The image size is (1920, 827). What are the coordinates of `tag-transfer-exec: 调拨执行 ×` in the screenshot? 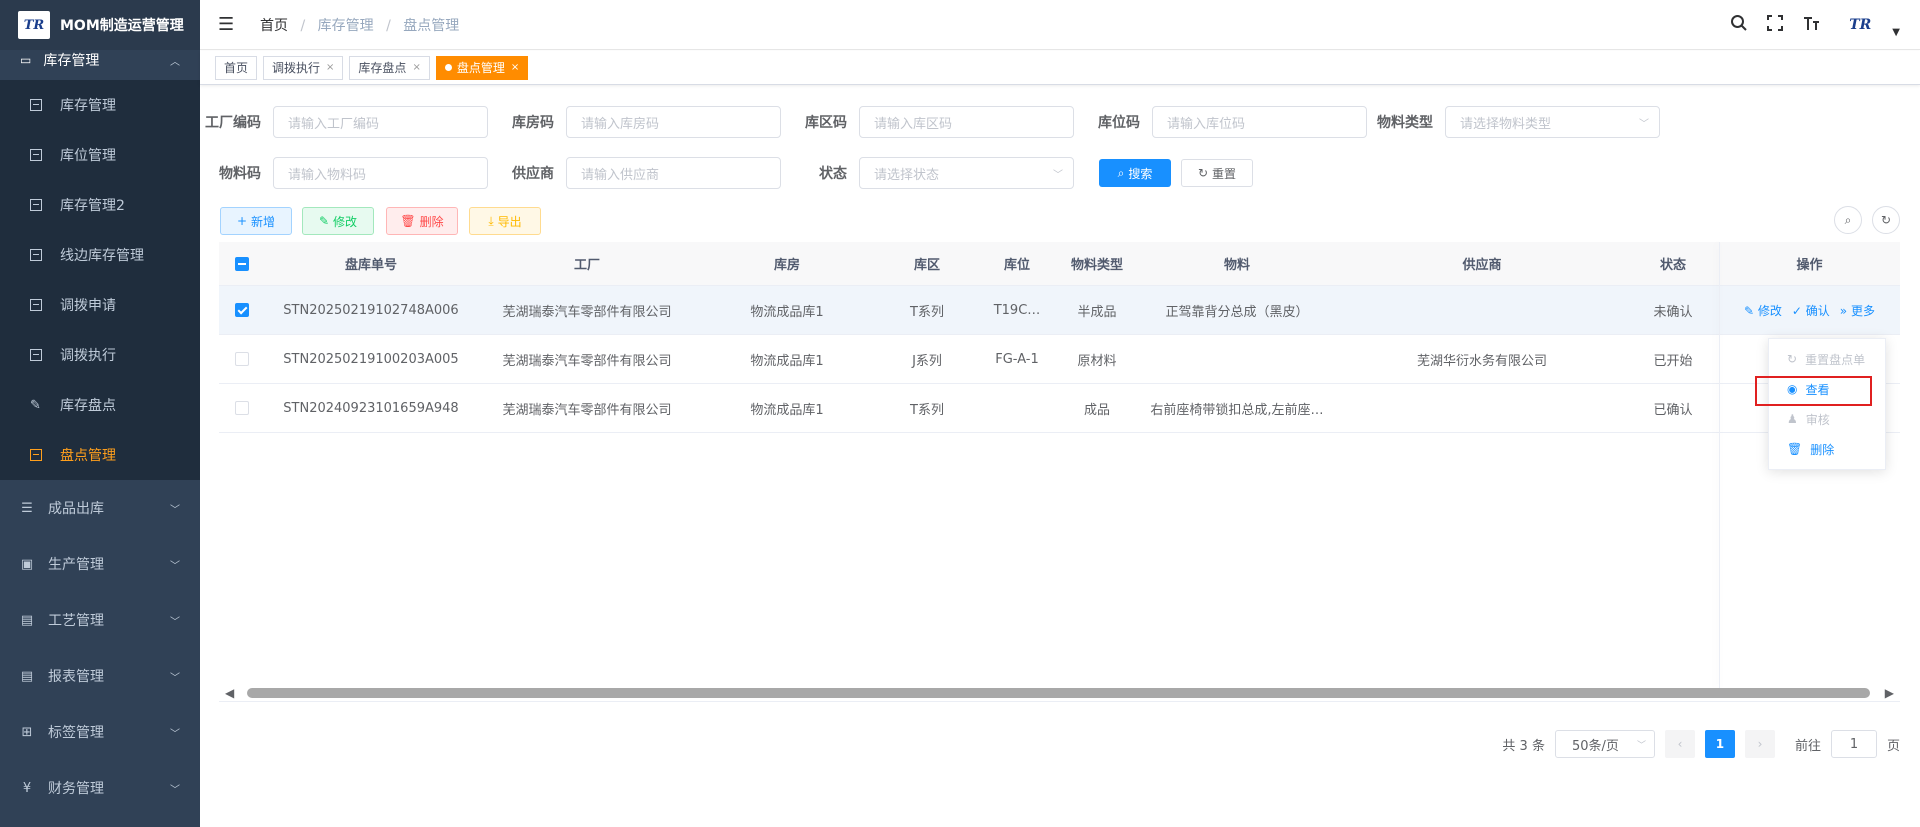 It's located at (303, 67).